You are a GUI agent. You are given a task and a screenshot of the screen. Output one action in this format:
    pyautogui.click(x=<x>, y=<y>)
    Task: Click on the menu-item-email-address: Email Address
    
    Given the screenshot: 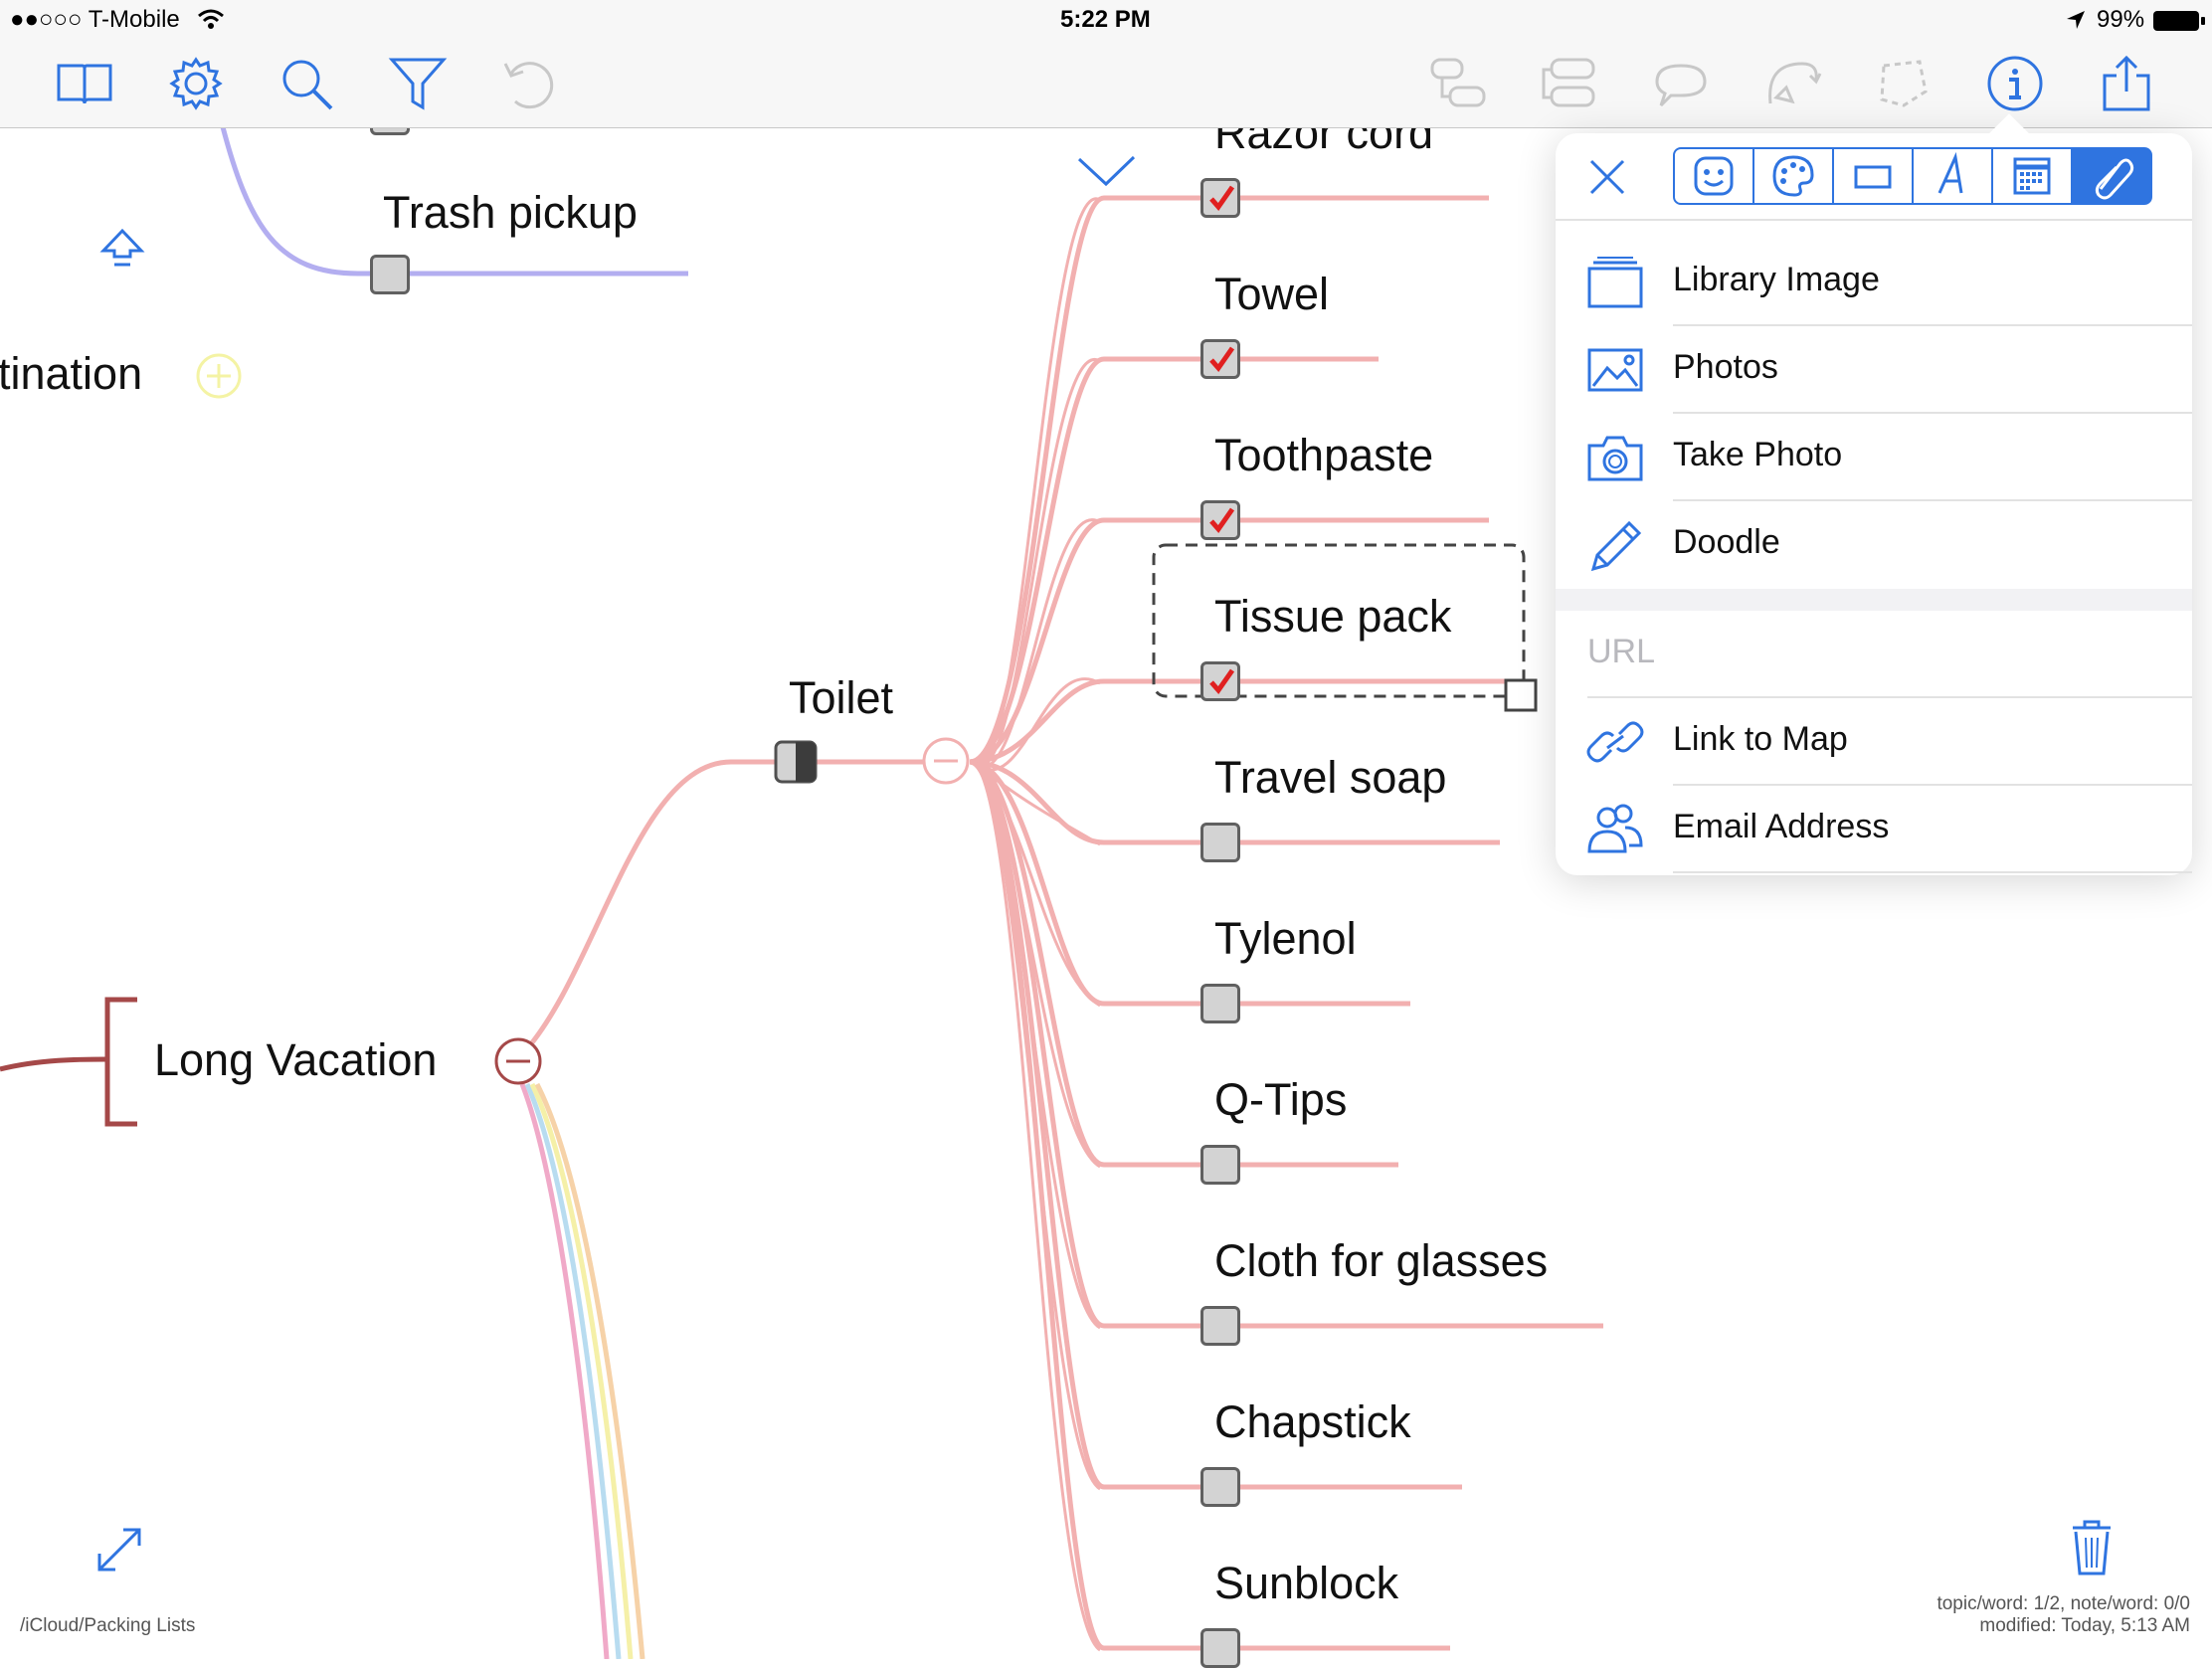 What is the action you would take?
    pyautogui.click(x=1874, y=829)
    